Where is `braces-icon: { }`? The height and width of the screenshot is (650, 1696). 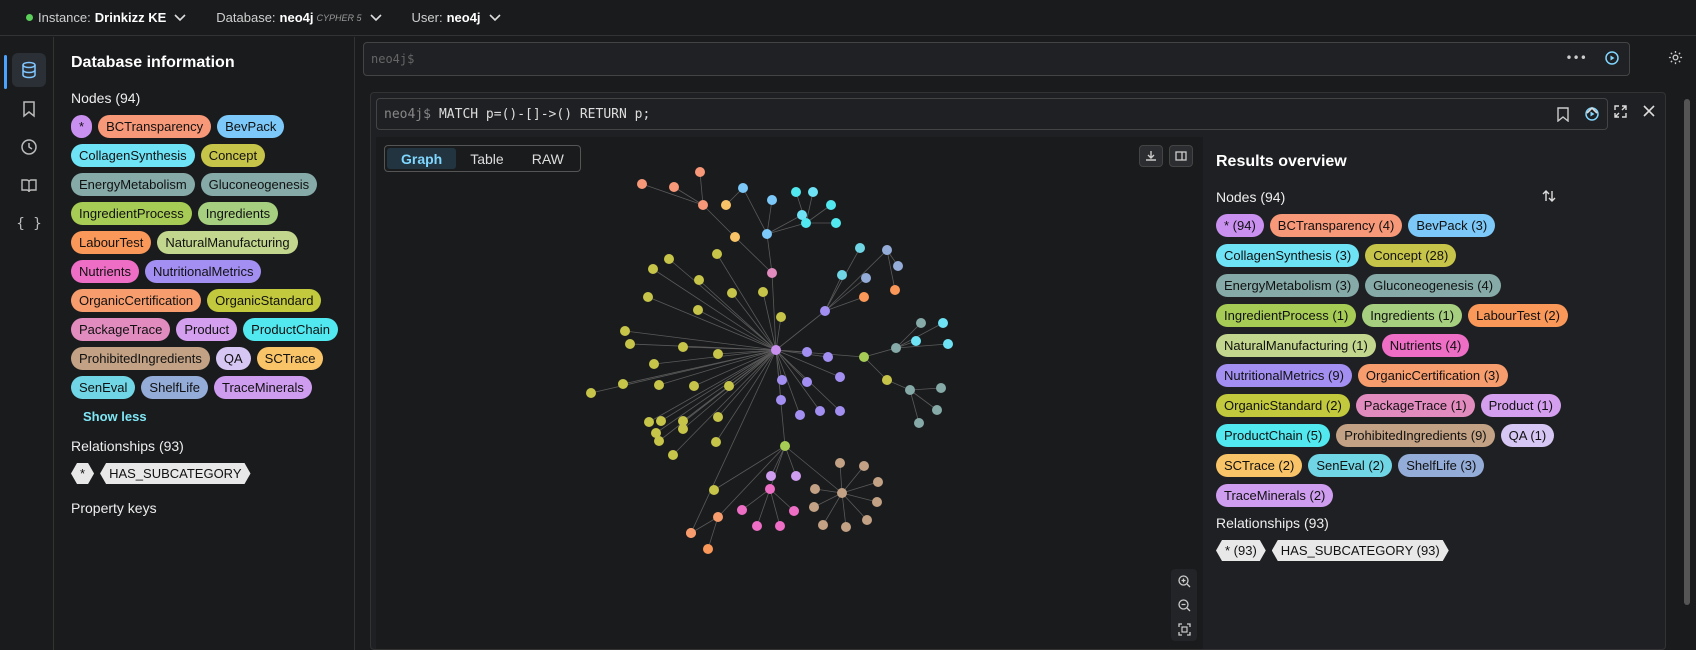
braces-icon: { } is located at coordinates (29, 224).